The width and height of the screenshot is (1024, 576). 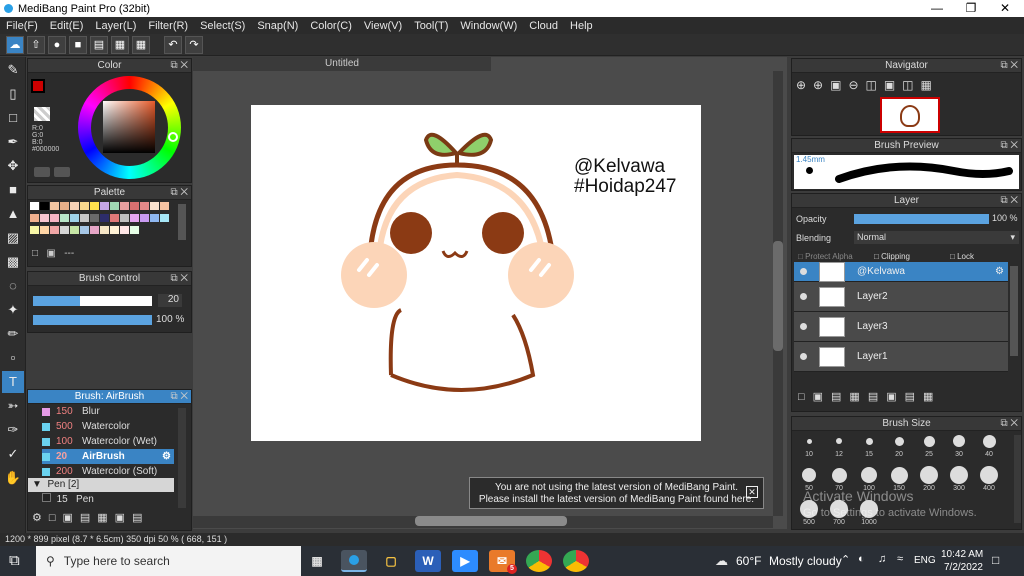 I want to click on fill-rect-tool-icon: ■, so click(x=13, y=190).